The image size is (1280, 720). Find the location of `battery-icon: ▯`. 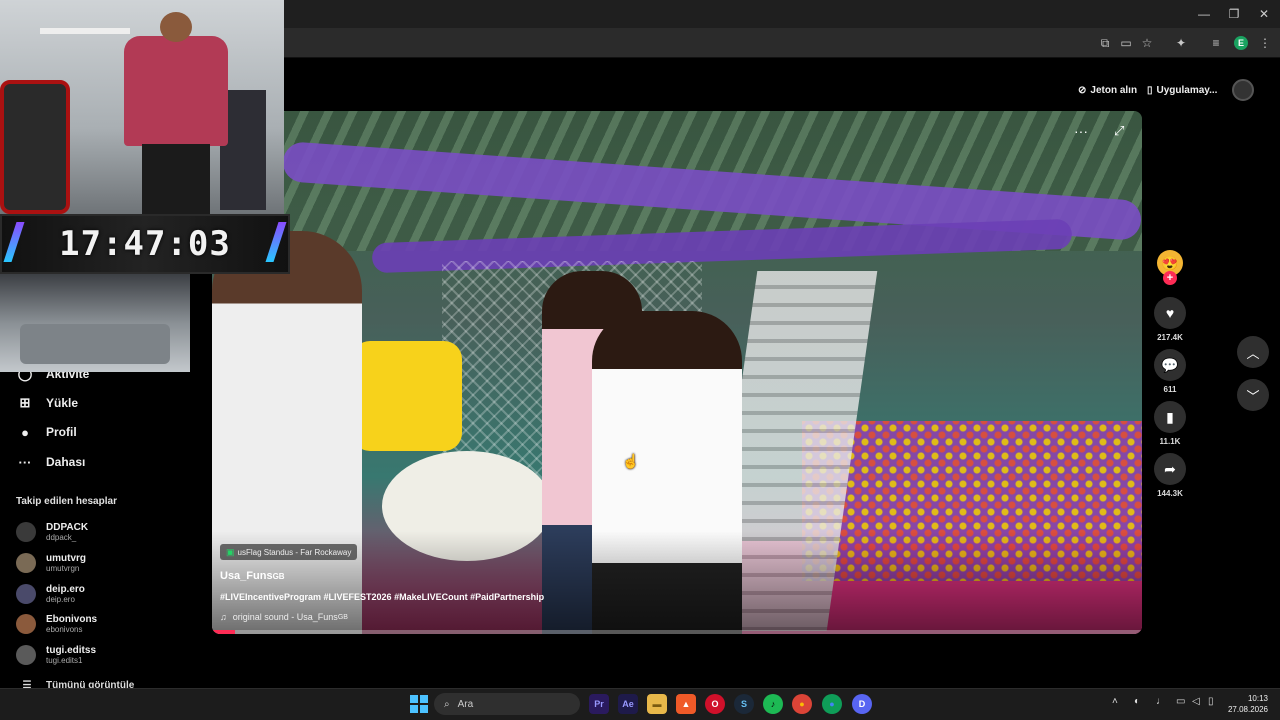

battery-icon: ▯ is located at coordinates (1211, 701).